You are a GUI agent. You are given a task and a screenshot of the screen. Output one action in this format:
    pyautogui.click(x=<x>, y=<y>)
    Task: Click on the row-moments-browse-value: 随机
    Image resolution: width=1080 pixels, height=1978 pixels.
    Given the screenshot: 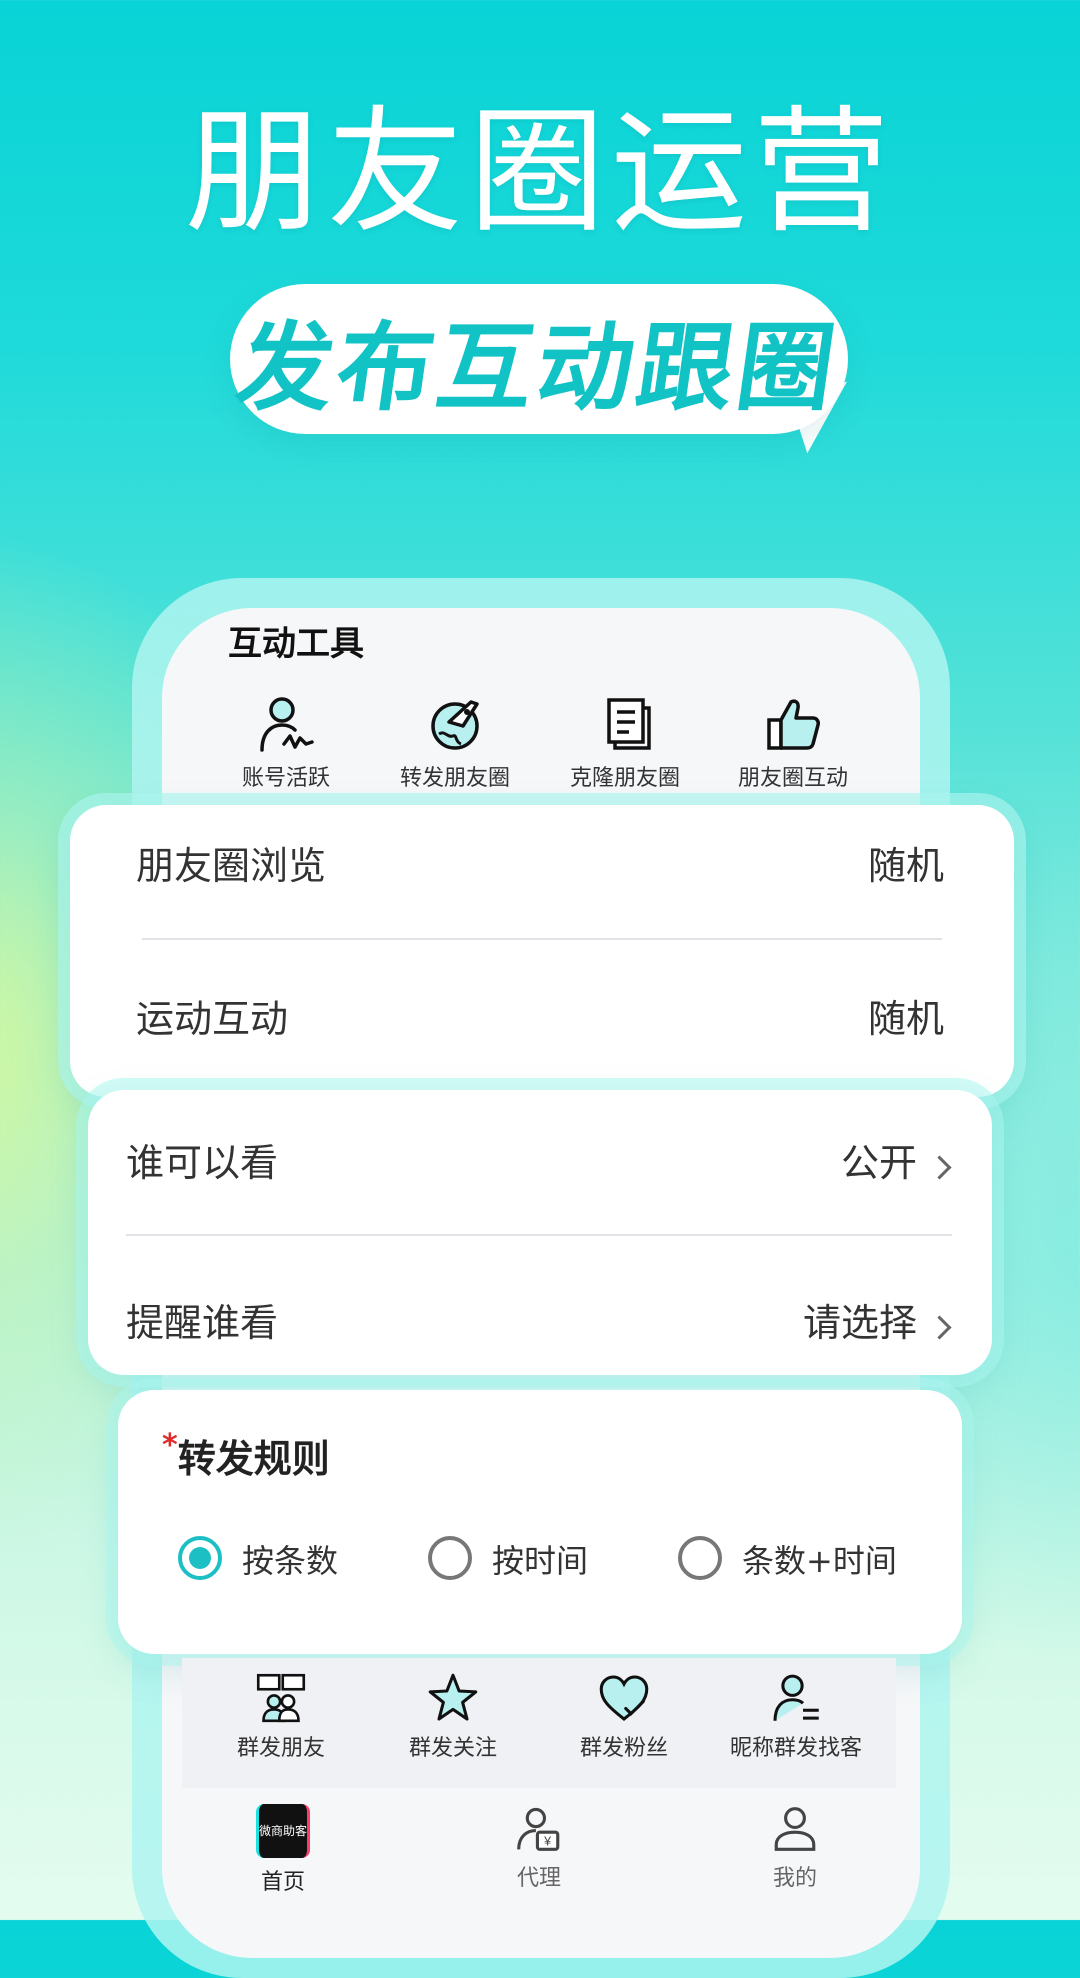 What is the action you would take?
    pyautogui.click(x=906, y=862)
    